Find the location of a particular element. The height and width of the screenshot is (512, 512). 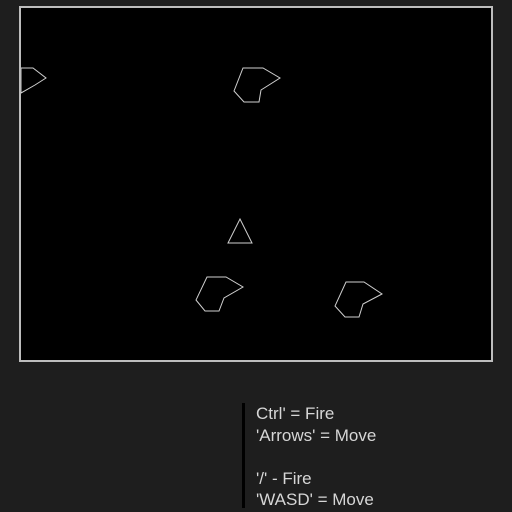

asteroid-bottom-right is located at coordinates (358, 299).